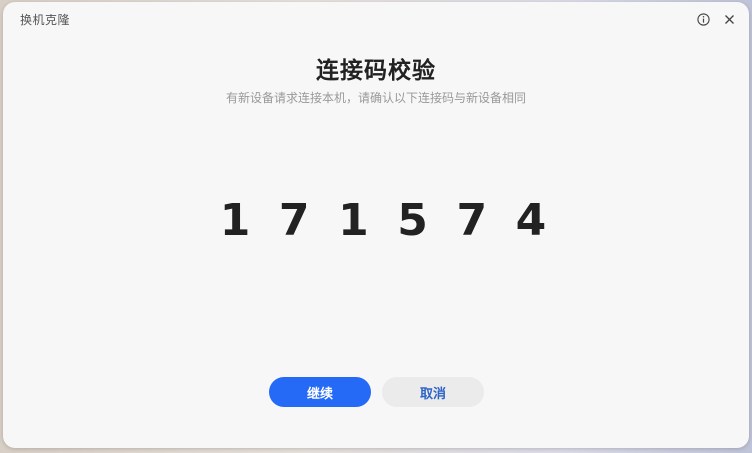 The image size is (752, 453). Describe the element at coordinates (531, 220) in the screenshot. I see `code-digit: 4` at that location.